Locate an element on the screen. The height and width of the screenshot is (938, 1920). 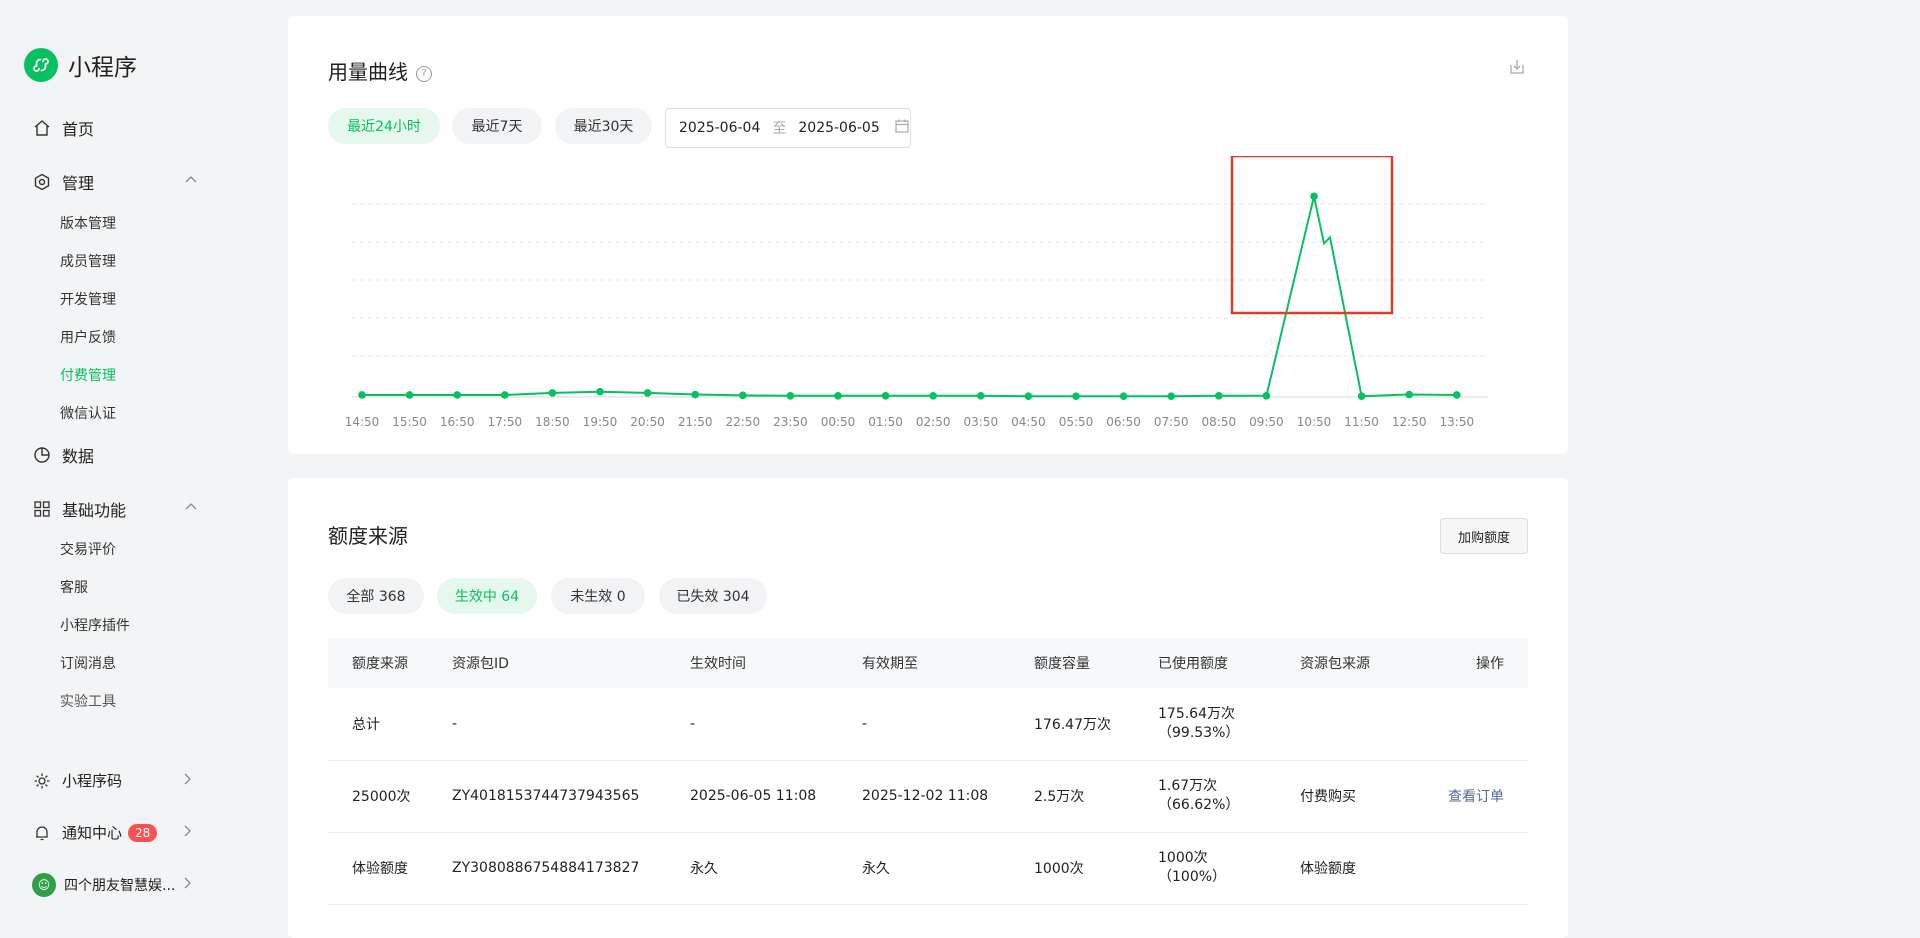
nav-data: 数据 is located at coordinates (63, 455).